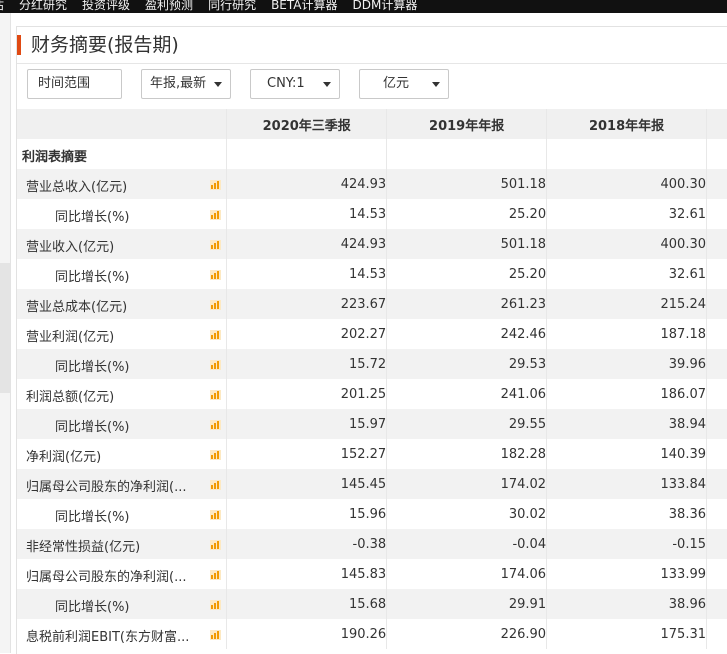  I want to click on row-label-cell: 营业利润(亿元), so click(122, 334).